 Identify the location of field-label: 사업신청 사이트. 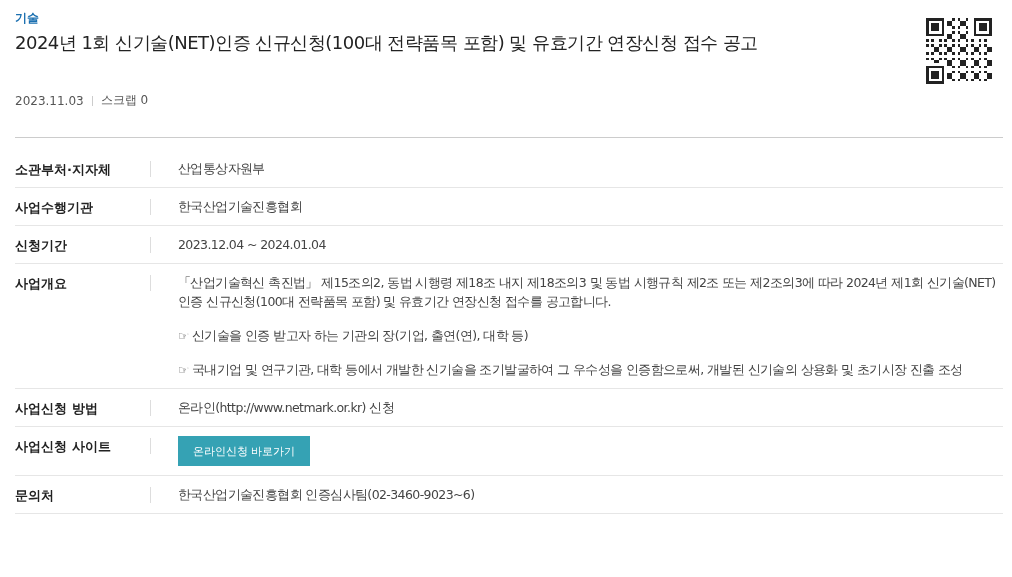
(83, 446).